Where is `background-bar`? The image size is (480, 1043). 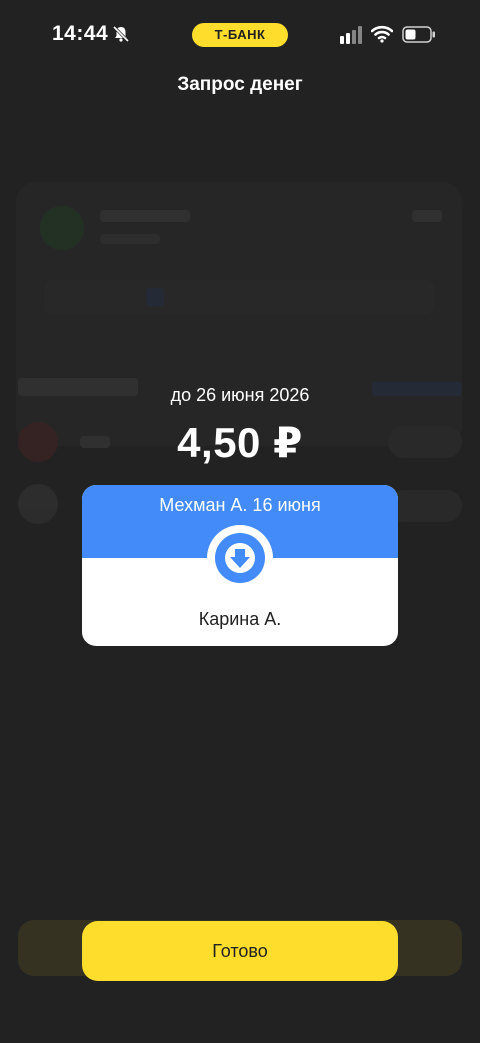 background-bar is located at coordinates (239, 297).